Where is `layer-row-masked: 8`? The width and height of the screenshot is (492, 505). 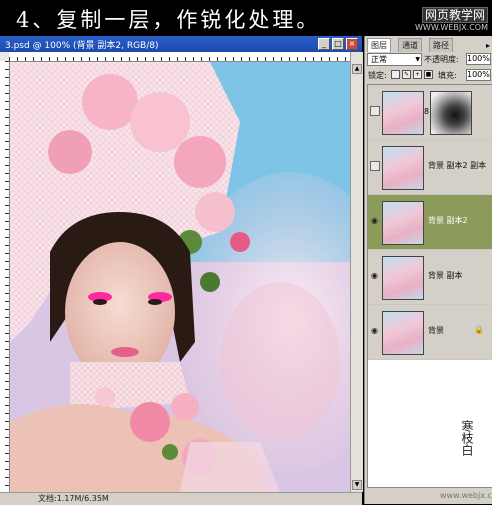 layer-row-masked: 8 is located at coordinates (430, 112).